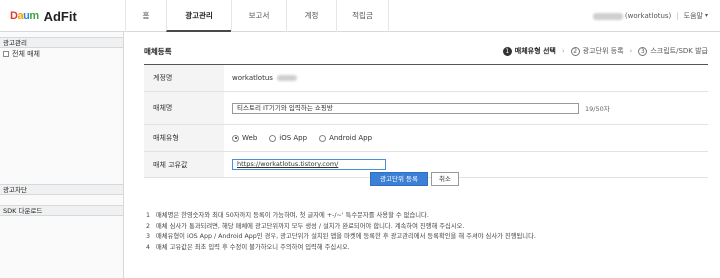  I want to click on sidebar-item-all-media: 전체 매체, so click(61, 54).